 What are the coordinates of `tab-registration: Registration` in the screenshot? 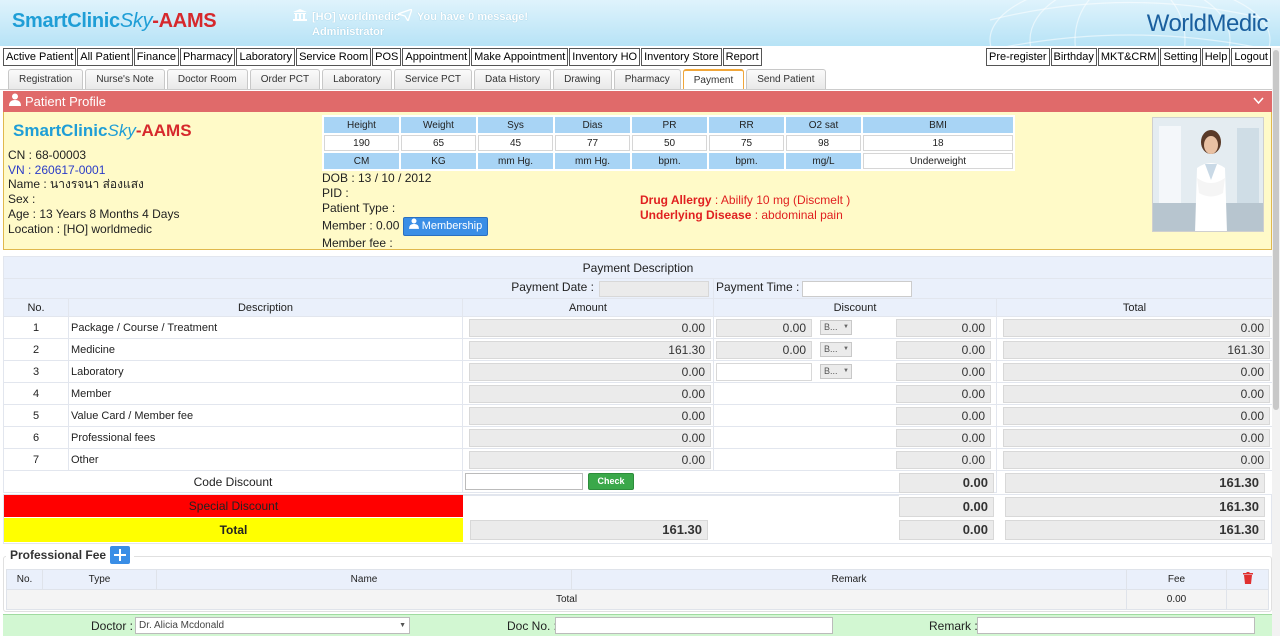 It's located at (46, 79).